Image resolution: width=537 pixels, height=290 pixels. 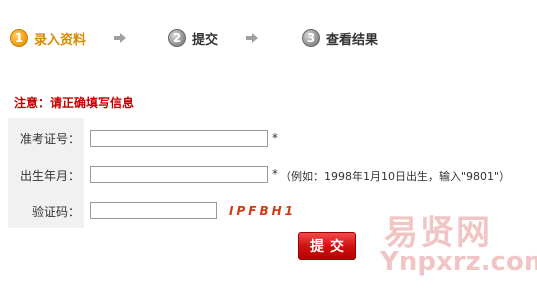 What do you see at coordinates (179, 174) in the screenshot?
I see `birth-date-input` at bounding box center [179, 174].